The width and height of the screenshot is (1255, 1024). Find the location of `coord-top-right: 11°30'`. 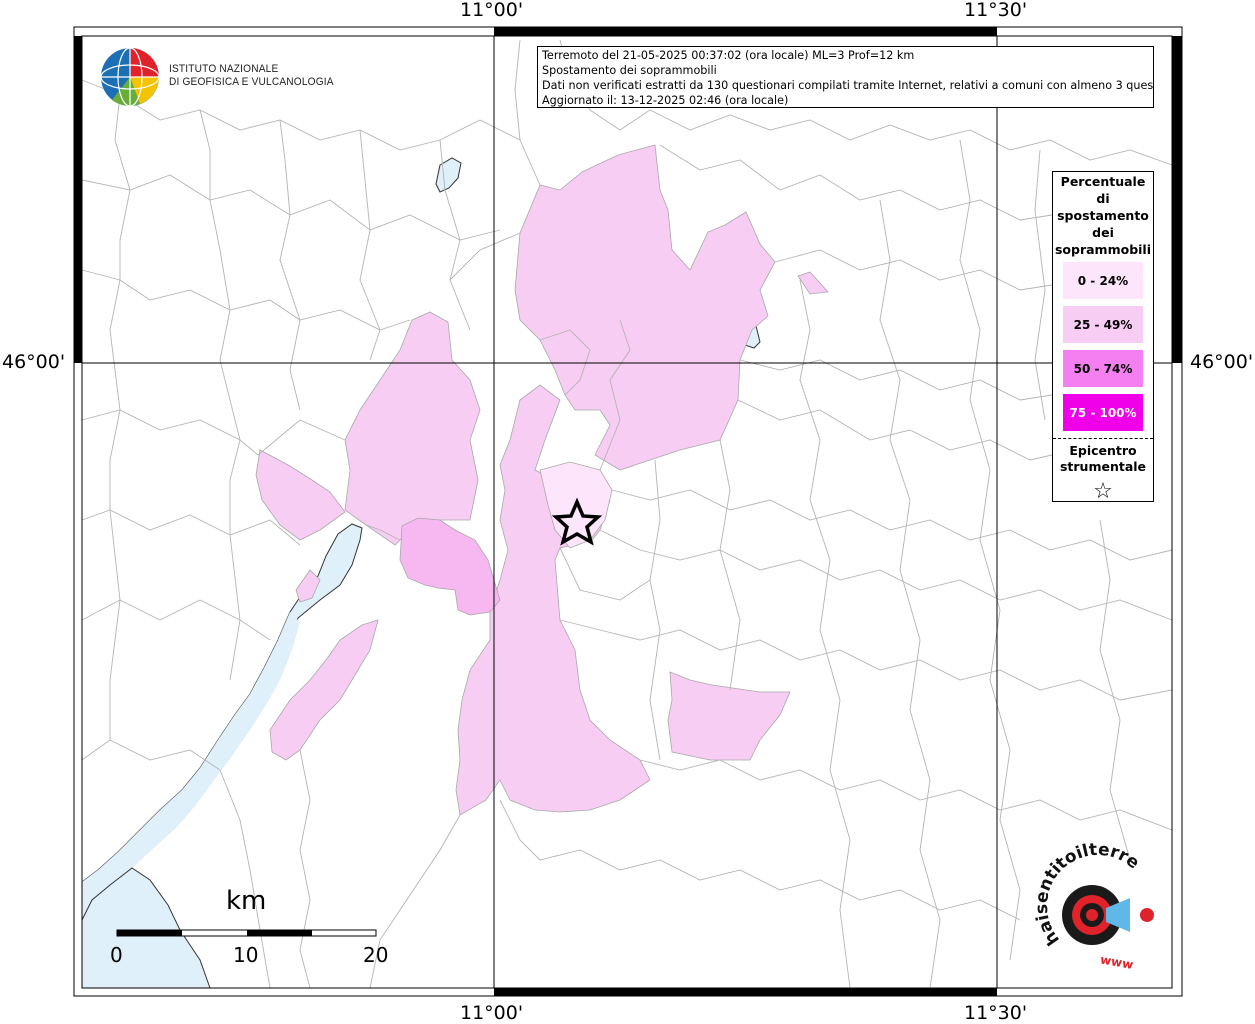

coord-top-right: 11°30' is located at coordinates (996, 10).